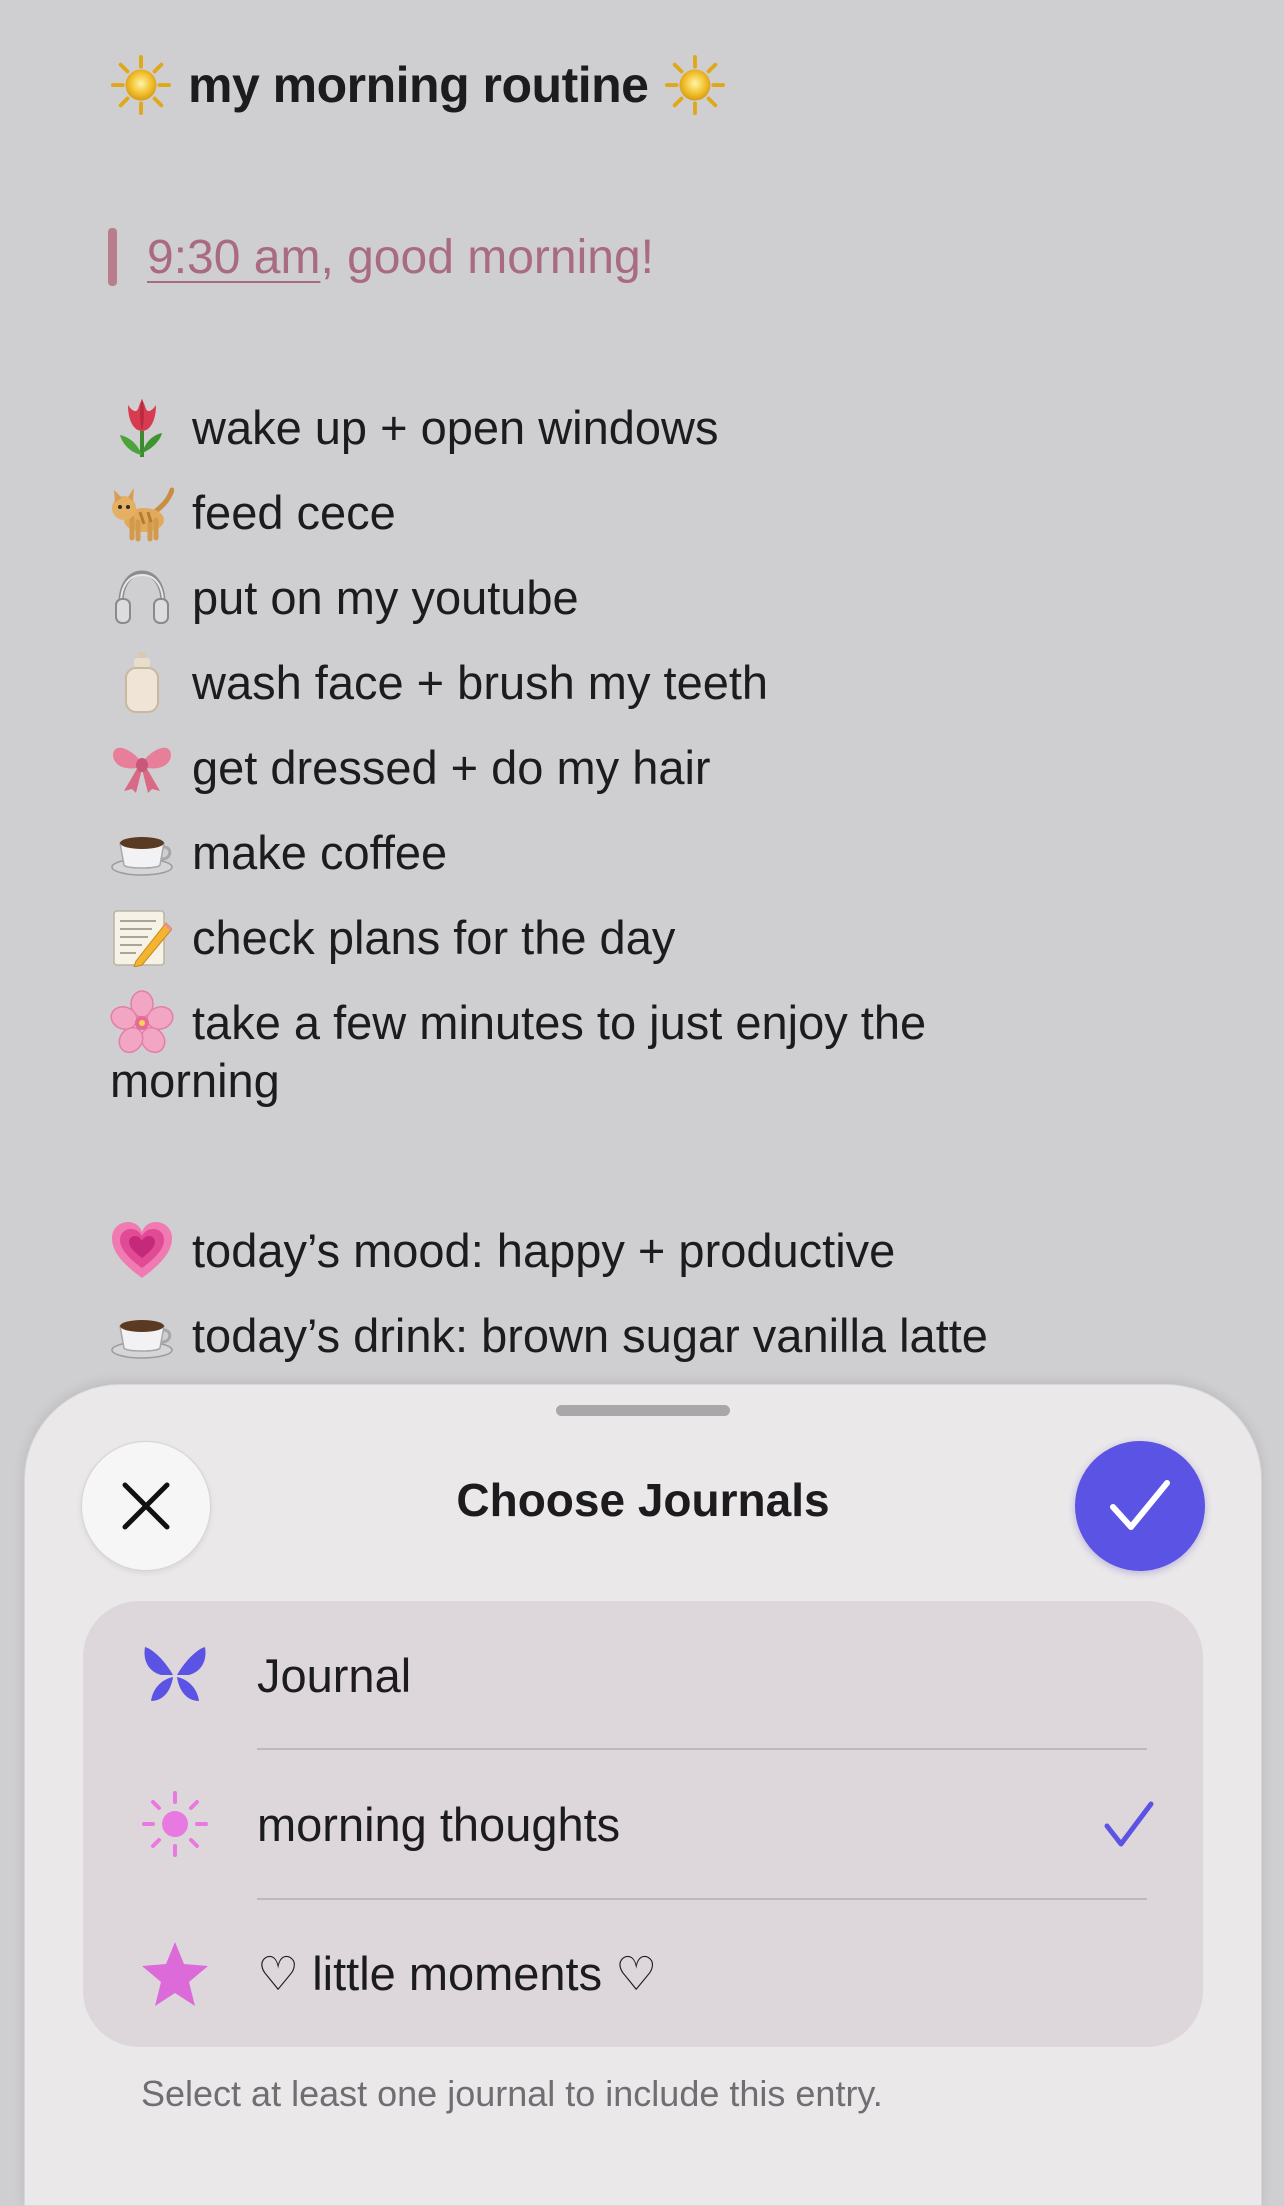 This screenshot has width=1284, height=2206. I want to click on drink-line: today’s drink: brown sugar vanilla latte, so click(549, 1335).